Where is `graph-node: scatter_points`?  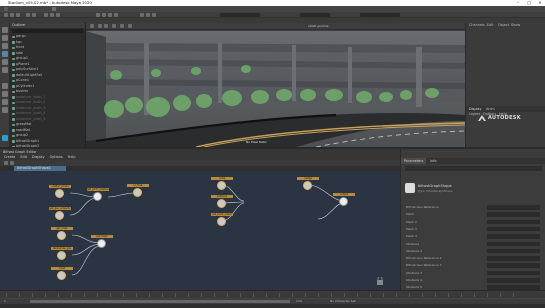
graph-node: scatter_points is located at coordinates (60, 191).